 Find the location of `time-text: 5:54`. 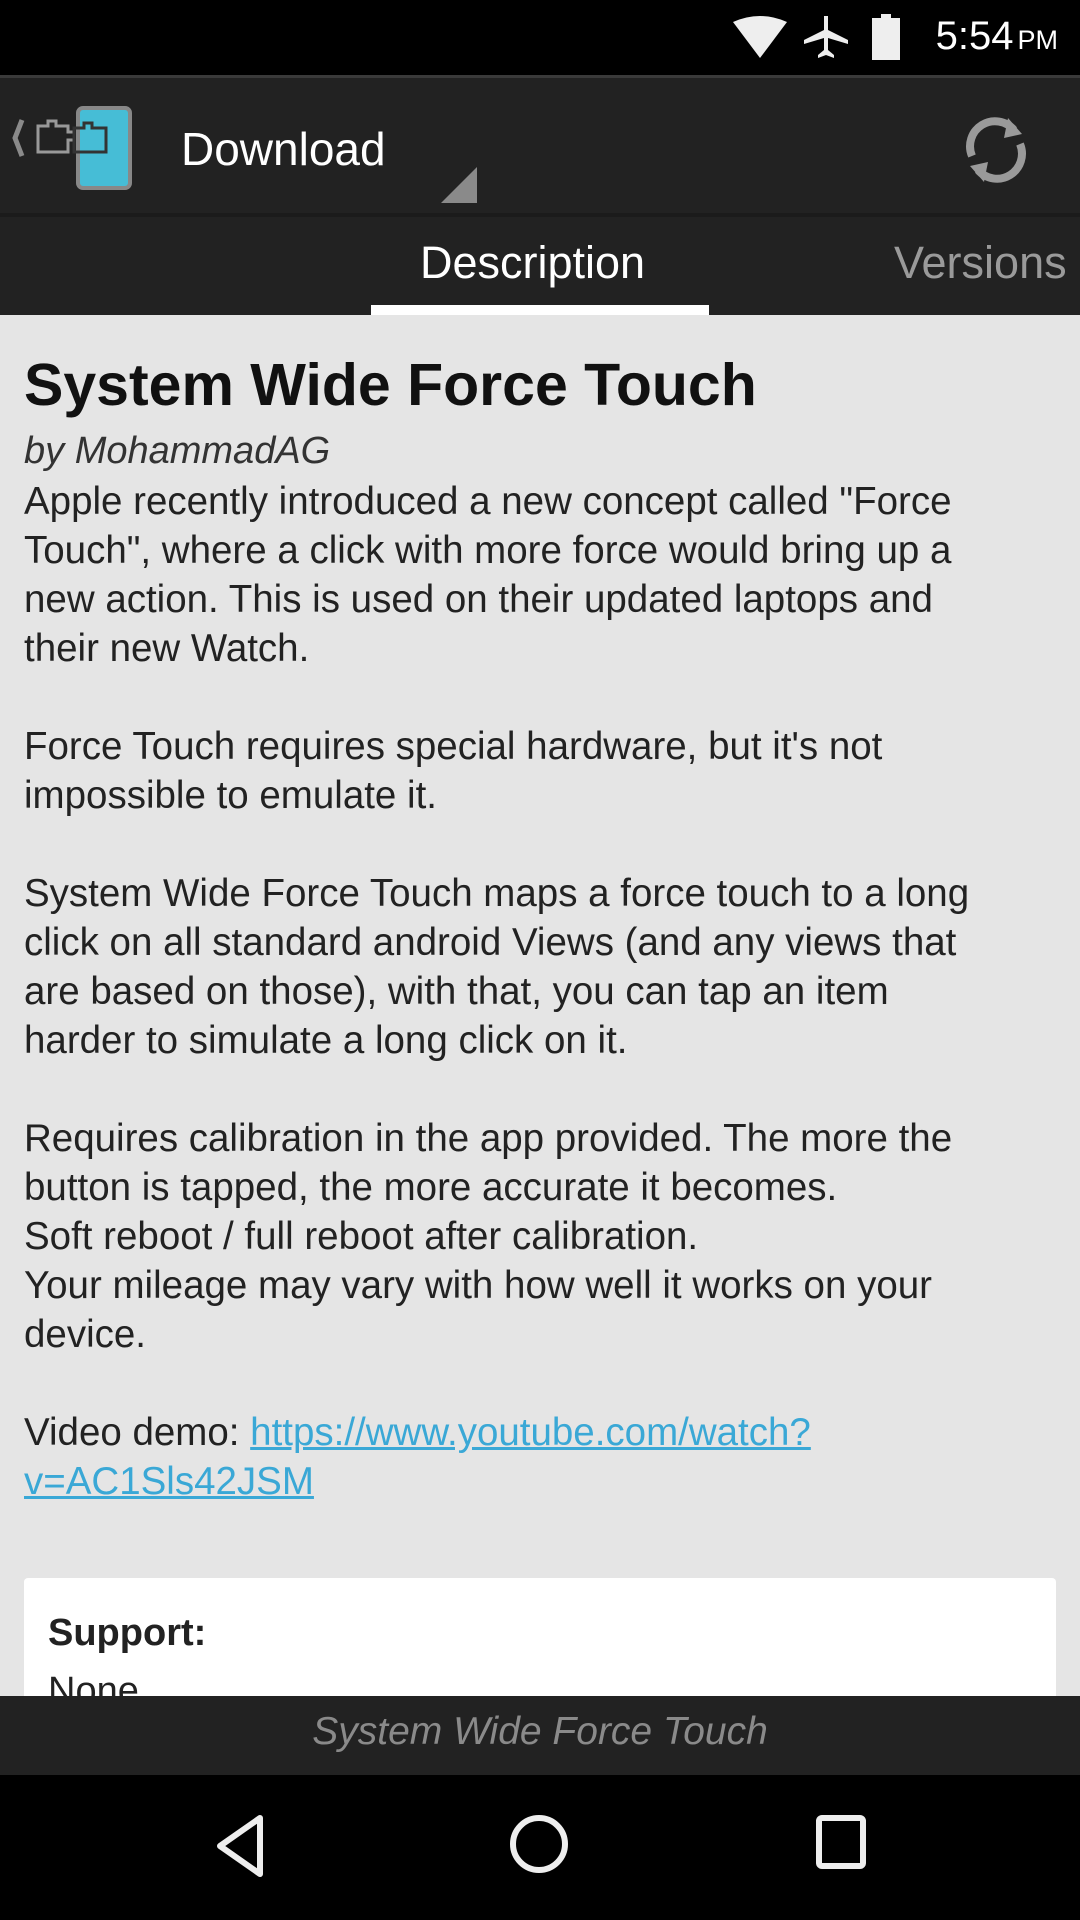

time-text: 5:54 is located at coordinates (974, 36).